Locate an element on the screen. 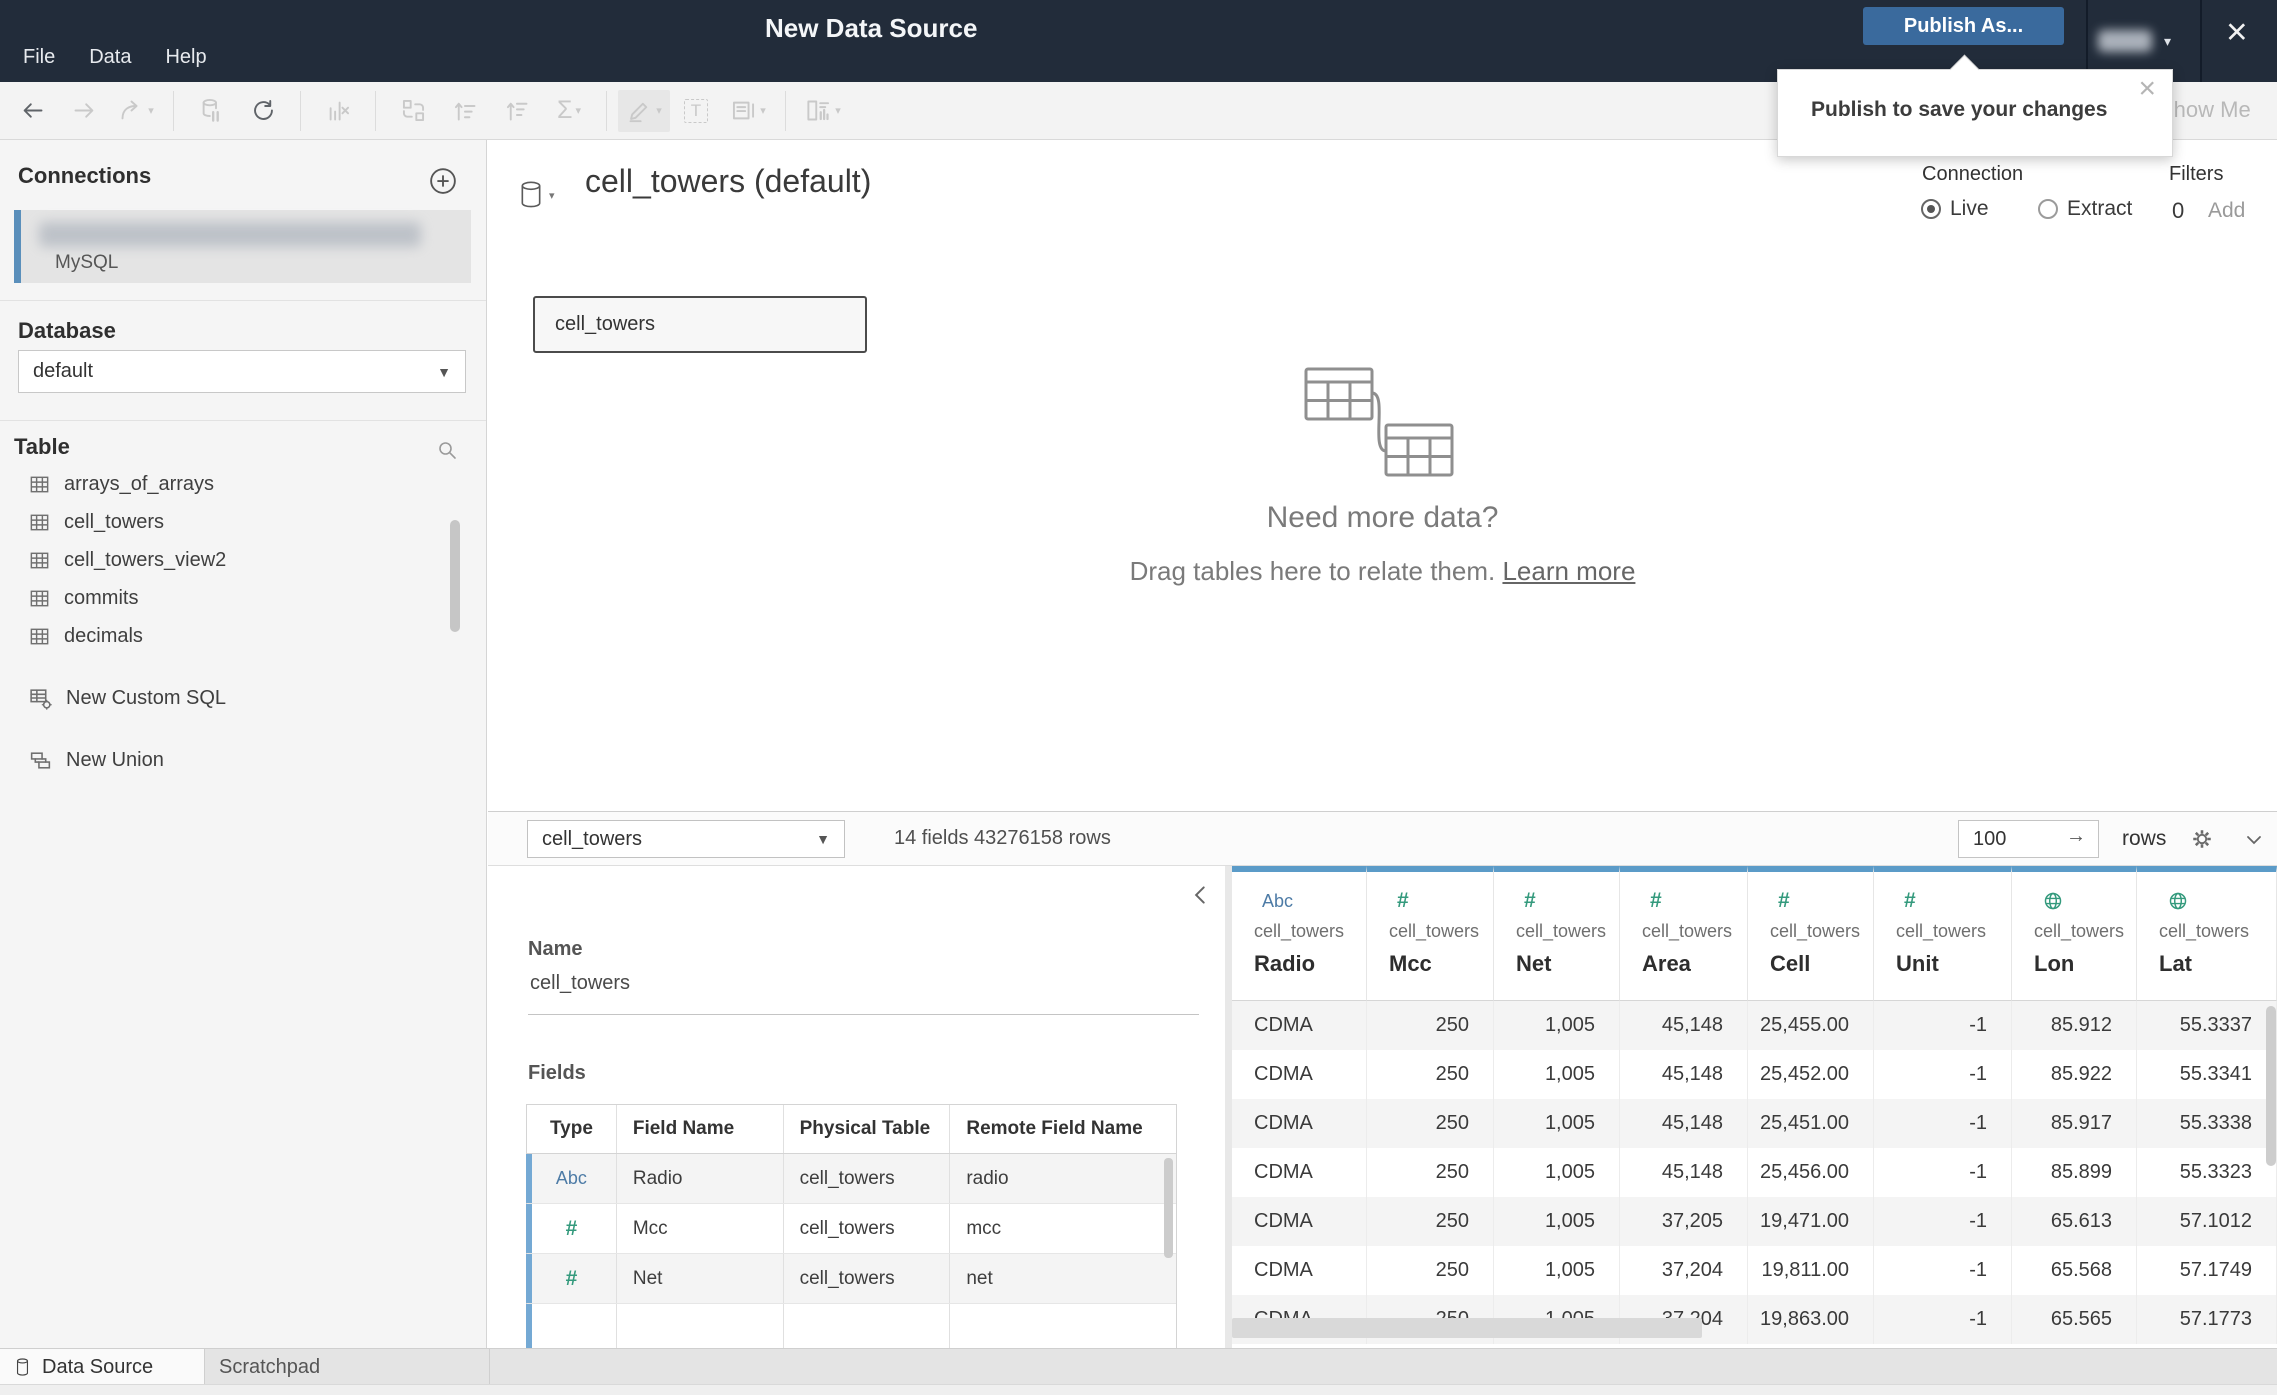 The width and height of the screenshot is (2277, 1395). connection-list-item: MySQL is located at coordinates (242, 246).